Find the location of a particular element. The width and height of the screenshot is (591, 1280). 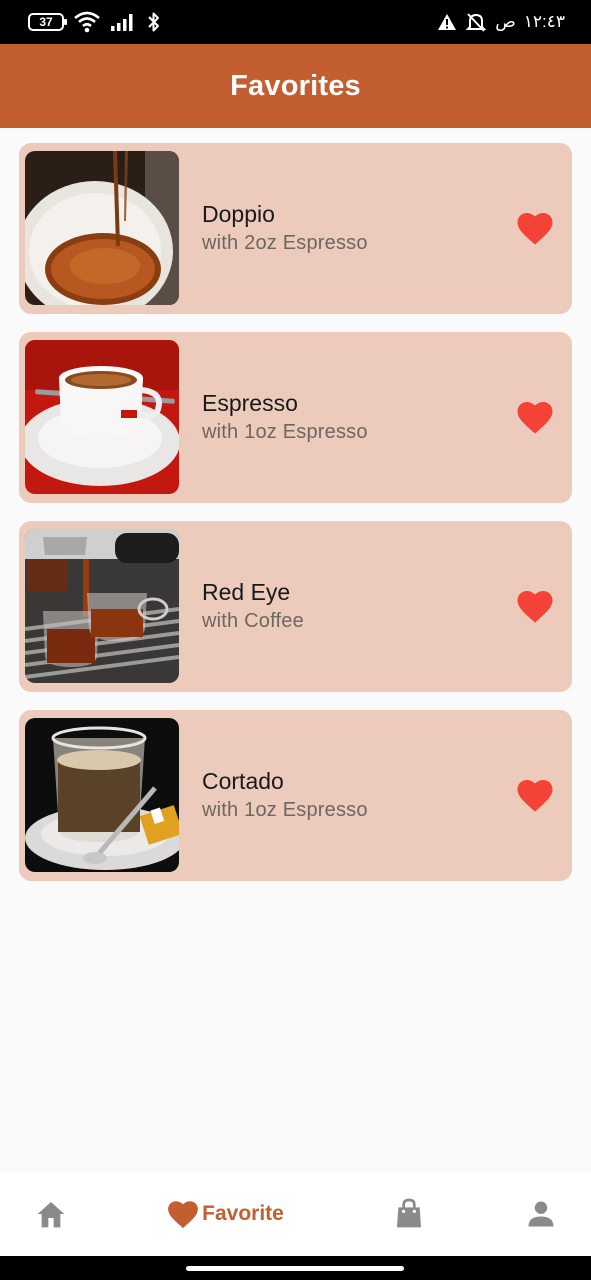

favorite-card-red-eye: Red Eye with Coffee is located at coordinates (295, 606).